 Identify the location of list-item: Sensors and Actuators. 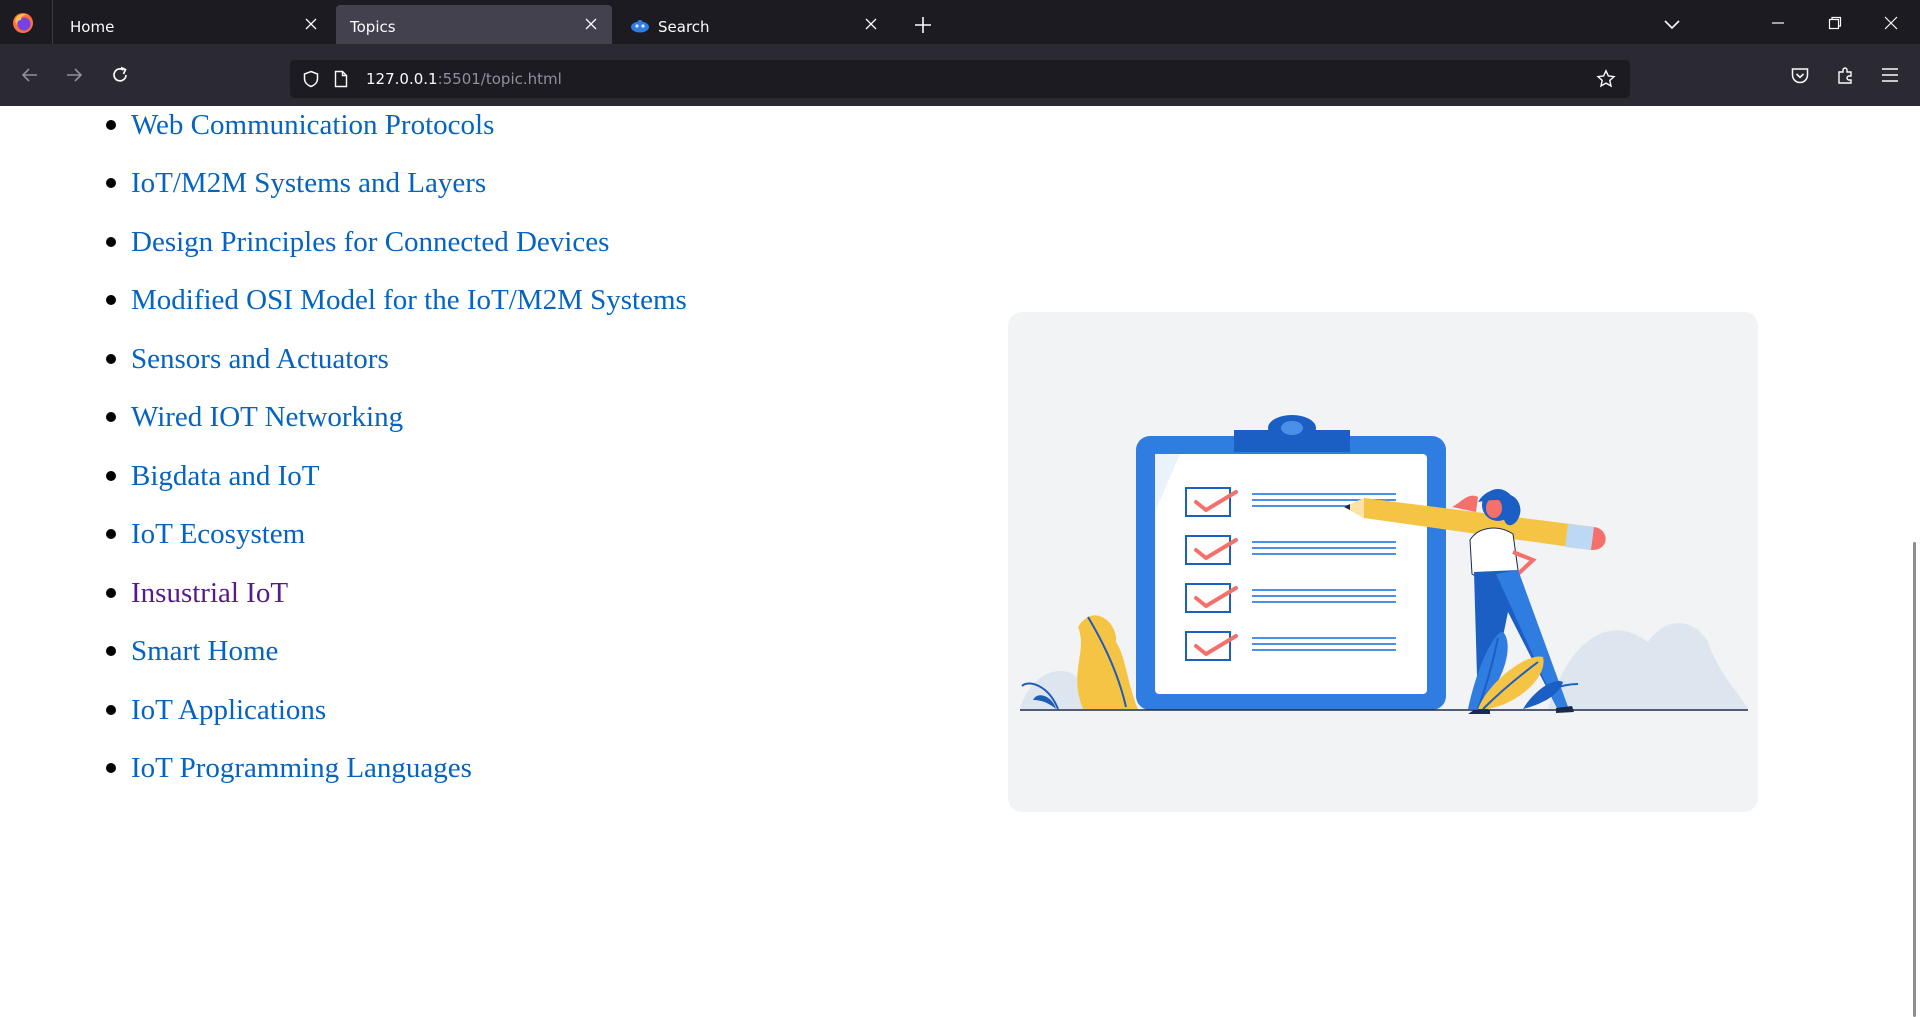
(247, 359).